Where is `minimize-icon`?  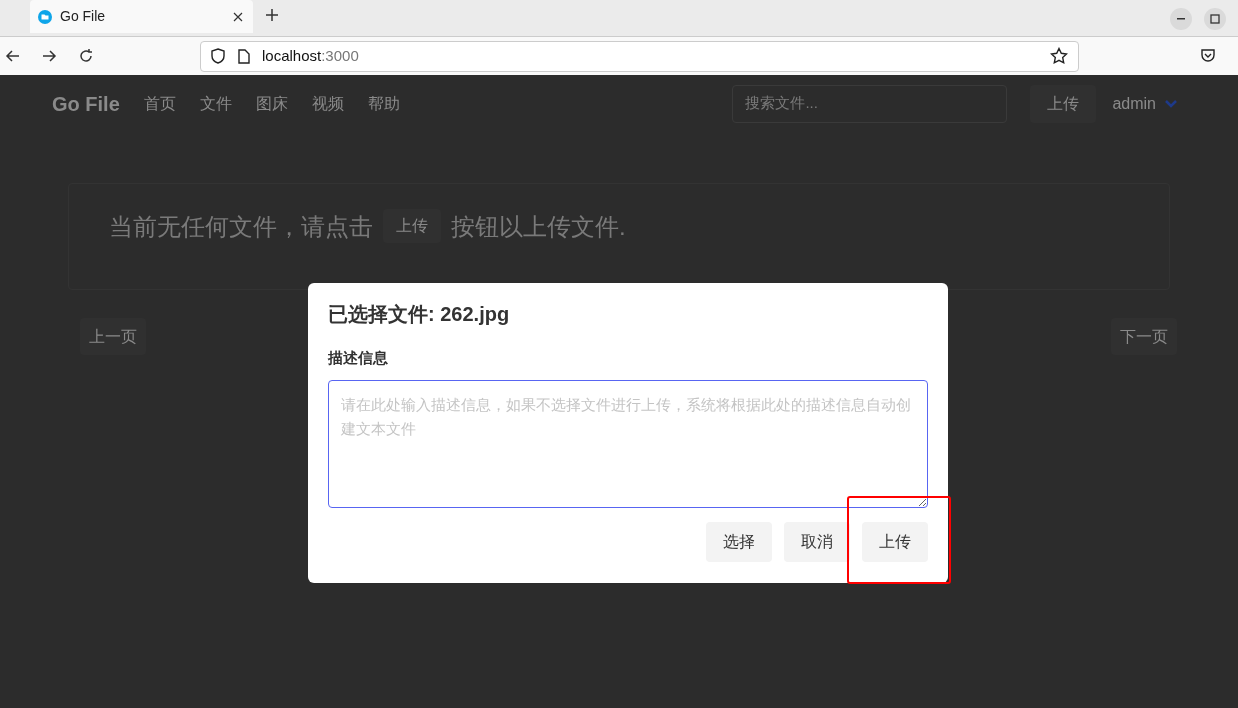 minimize-icon is located at coordinates (1181, 19).